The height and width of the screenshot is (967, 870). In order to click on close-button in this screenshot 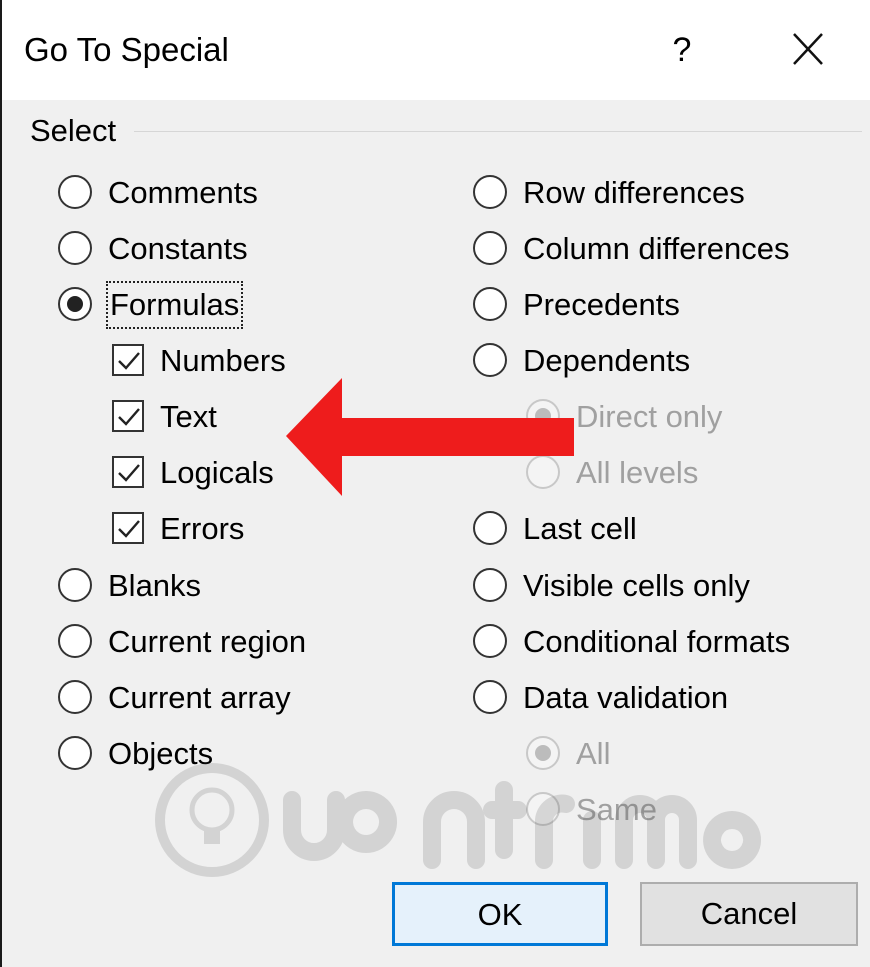, I will do `click(808, 50)`.